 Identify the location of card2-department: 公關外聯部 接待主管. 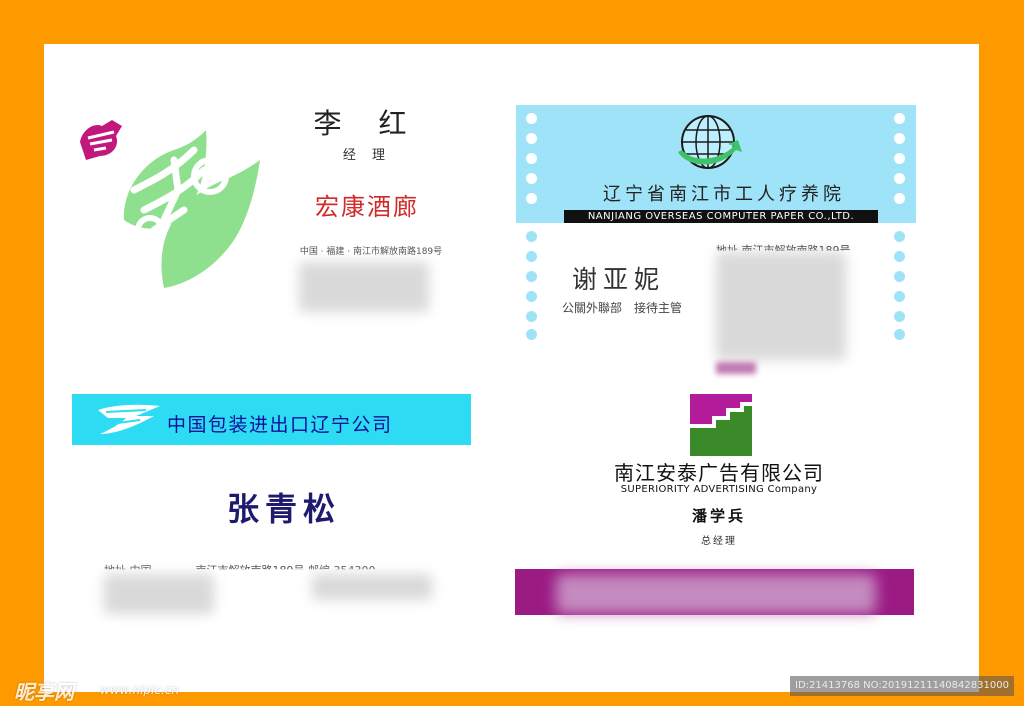
(622, 308).